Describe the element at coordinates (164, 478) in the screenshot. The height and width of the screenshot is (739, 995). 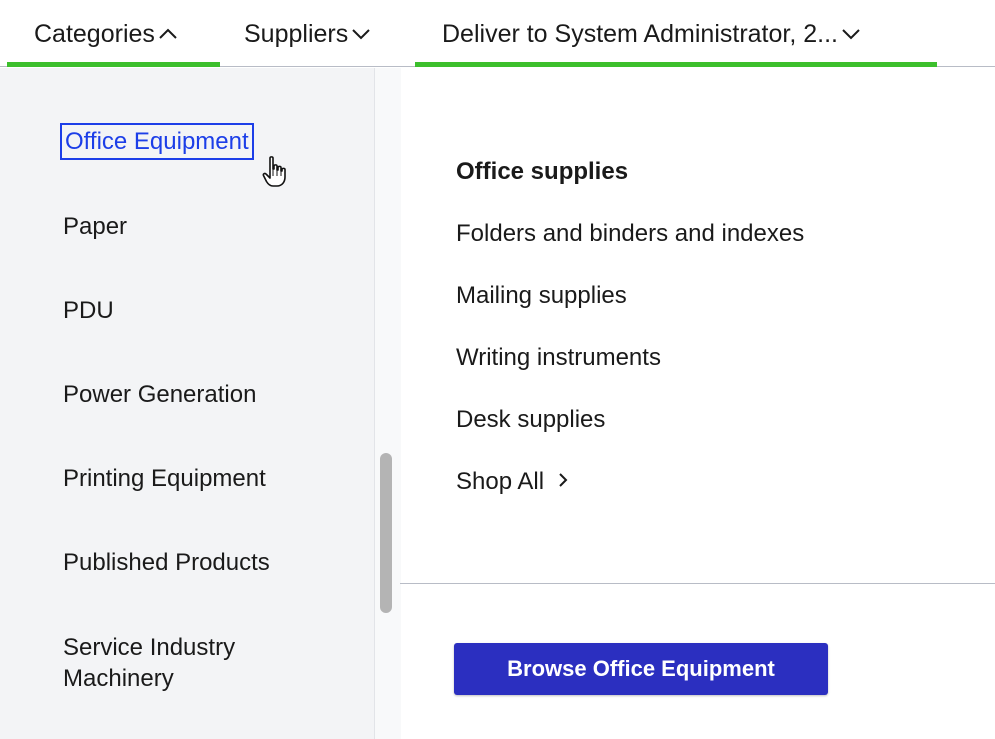
I see `category-printing-equipment: Printing Equipment` at that location.